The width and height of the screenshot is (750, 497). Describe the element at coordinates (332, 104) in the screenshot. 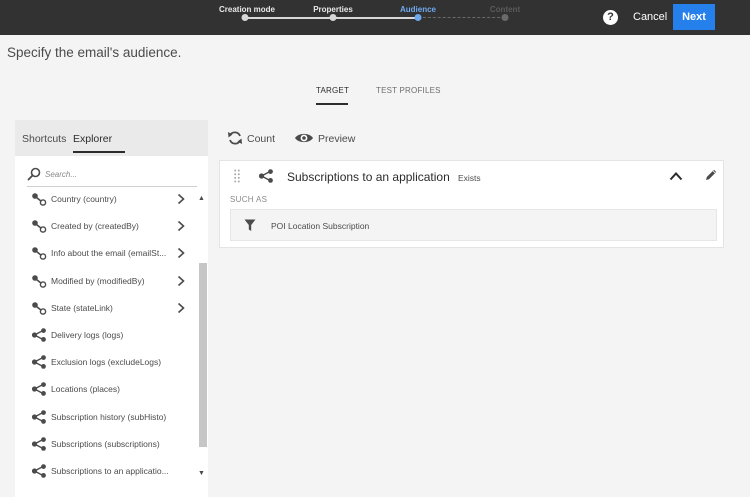

I see `tab-target-underline` at that location.